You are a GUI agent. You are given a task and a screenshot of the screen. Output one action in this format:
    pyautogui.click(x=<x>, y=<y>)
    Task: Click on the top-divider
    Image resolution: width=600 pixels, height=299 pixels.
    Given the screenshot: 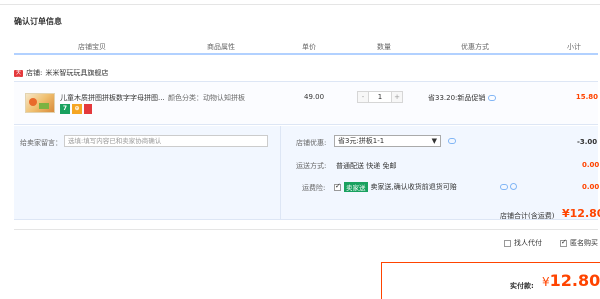 What is the action you would take?
    pyautogui.click(x=300, y=2)
    